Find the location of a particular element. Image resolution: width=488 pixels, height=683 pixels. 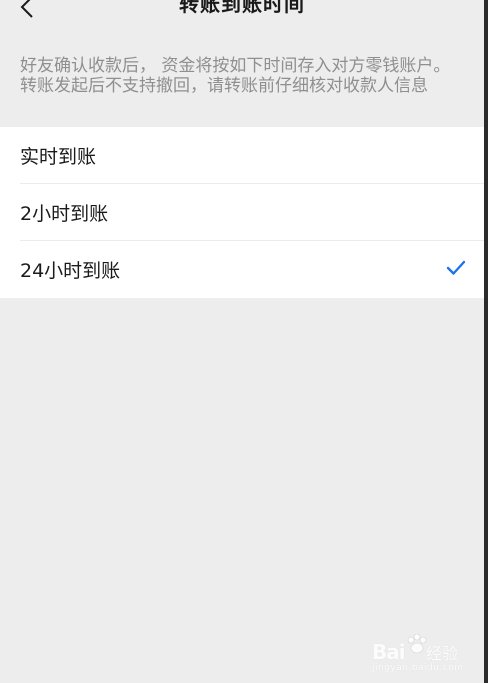

baidu-watermark: Bai 经验 jingyan.baidu.com is located at coordinates (422, 652).